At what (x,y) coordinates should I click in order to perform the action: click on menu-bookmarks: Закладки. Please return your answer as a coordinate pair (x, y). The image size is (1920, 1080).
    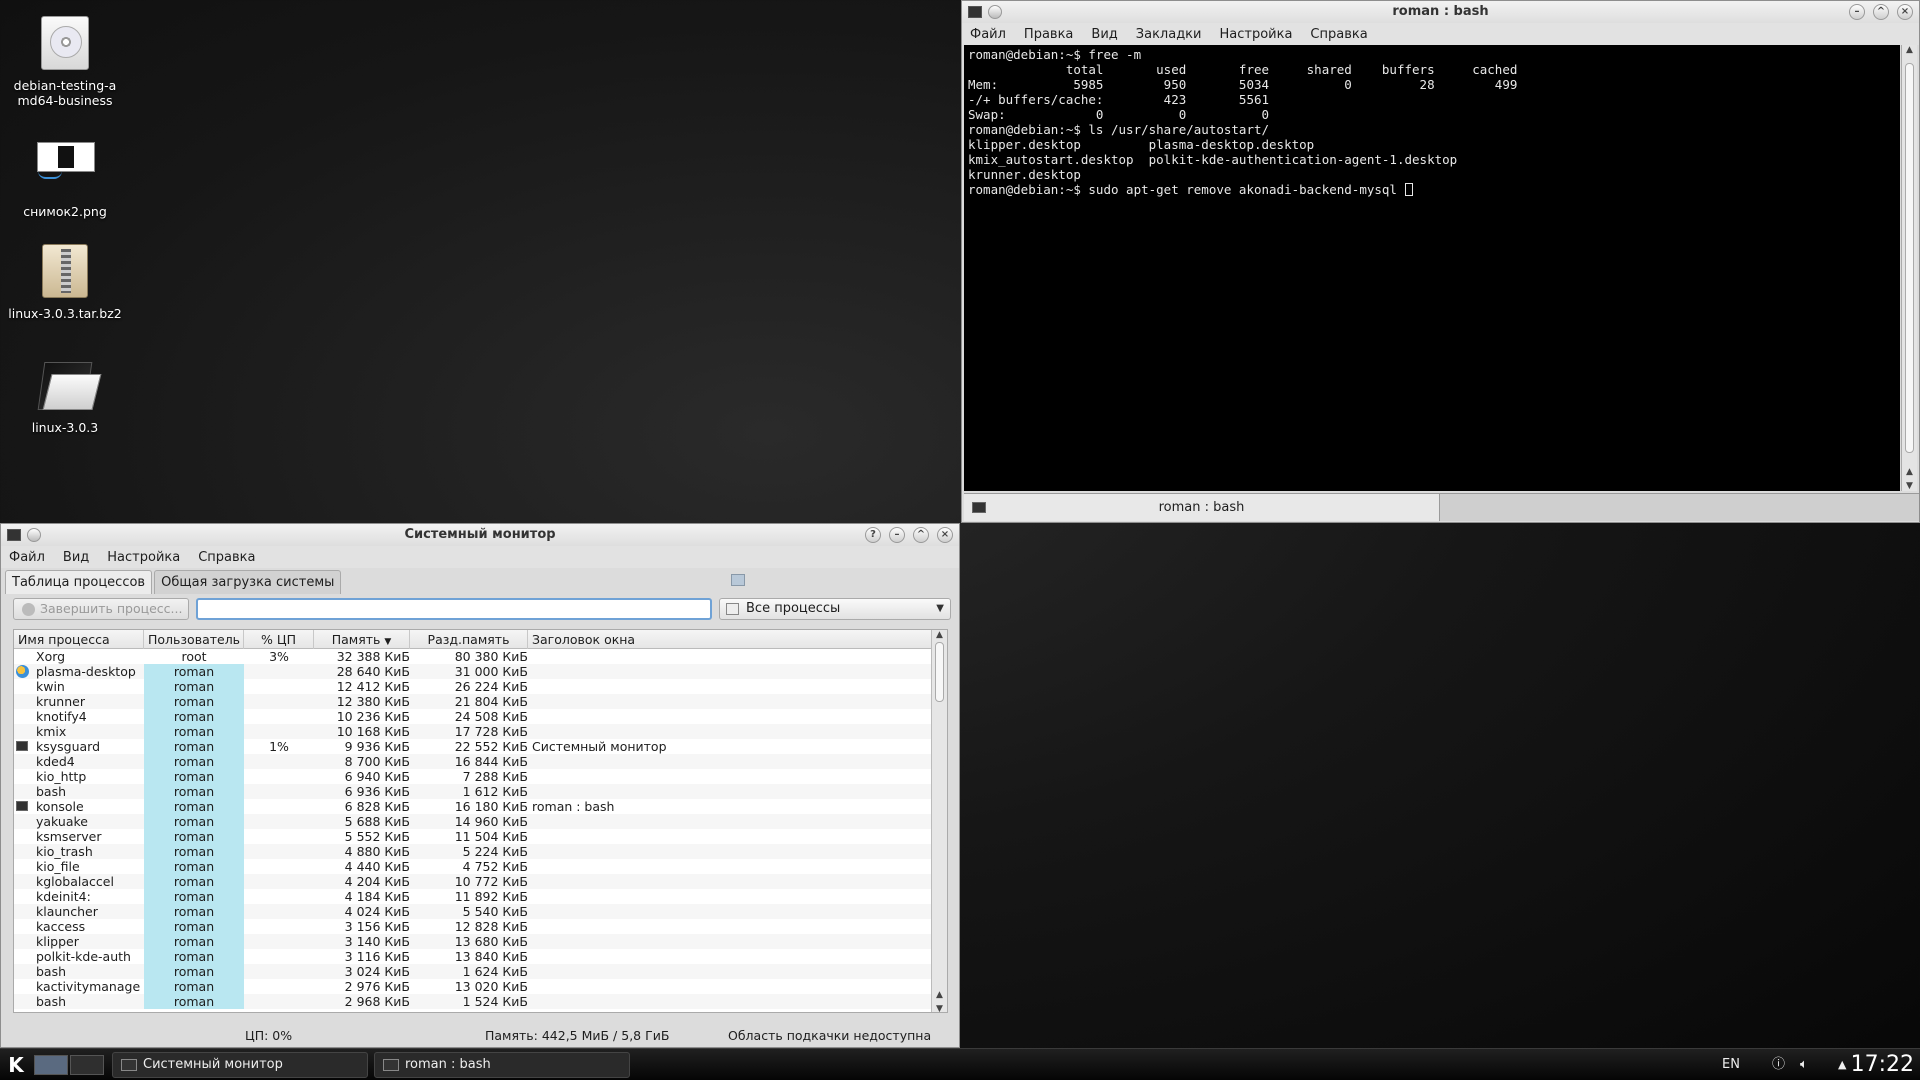
    Looking at the image, I should click on (1169, 34).